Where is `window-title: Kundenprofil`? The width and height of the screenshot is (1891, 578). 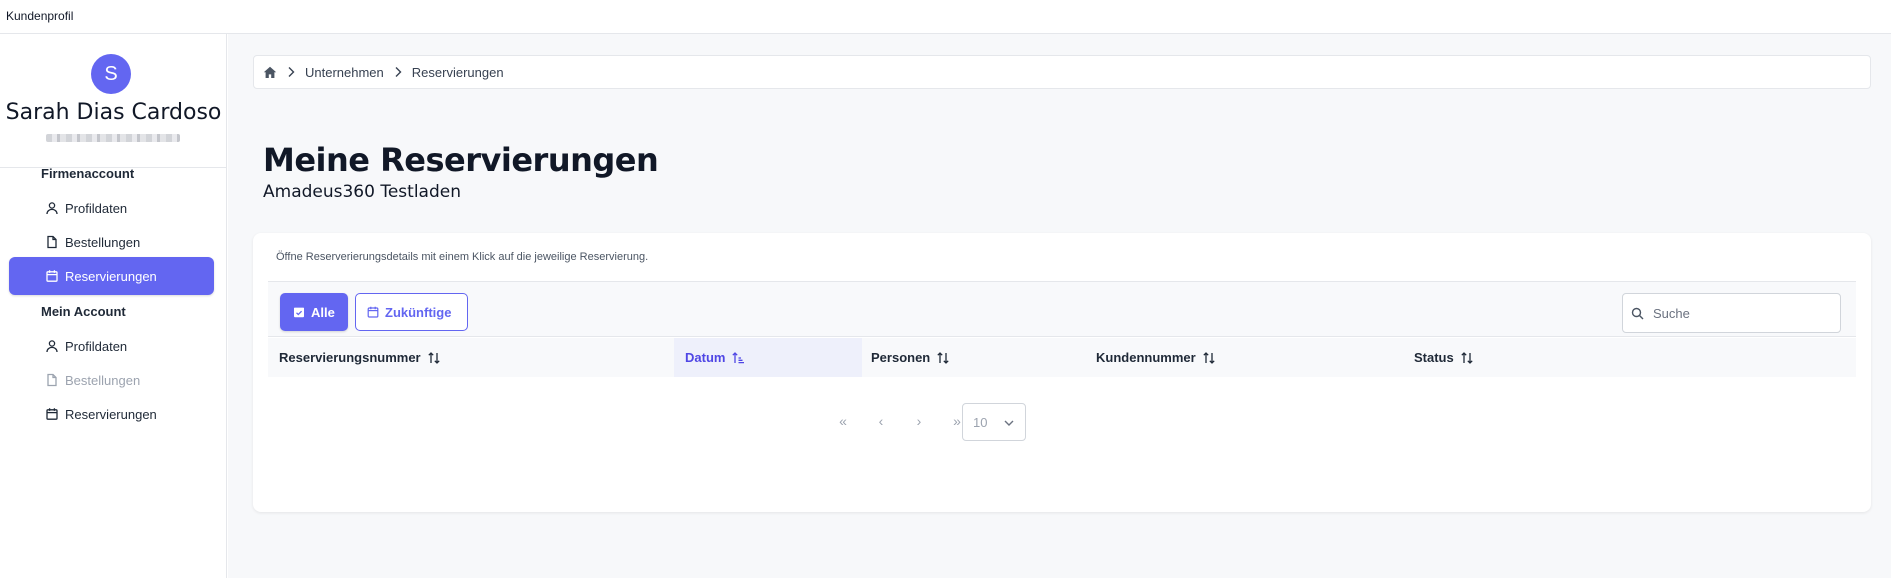
window-title: Kundenprofil is located at coordinates (40, 16).